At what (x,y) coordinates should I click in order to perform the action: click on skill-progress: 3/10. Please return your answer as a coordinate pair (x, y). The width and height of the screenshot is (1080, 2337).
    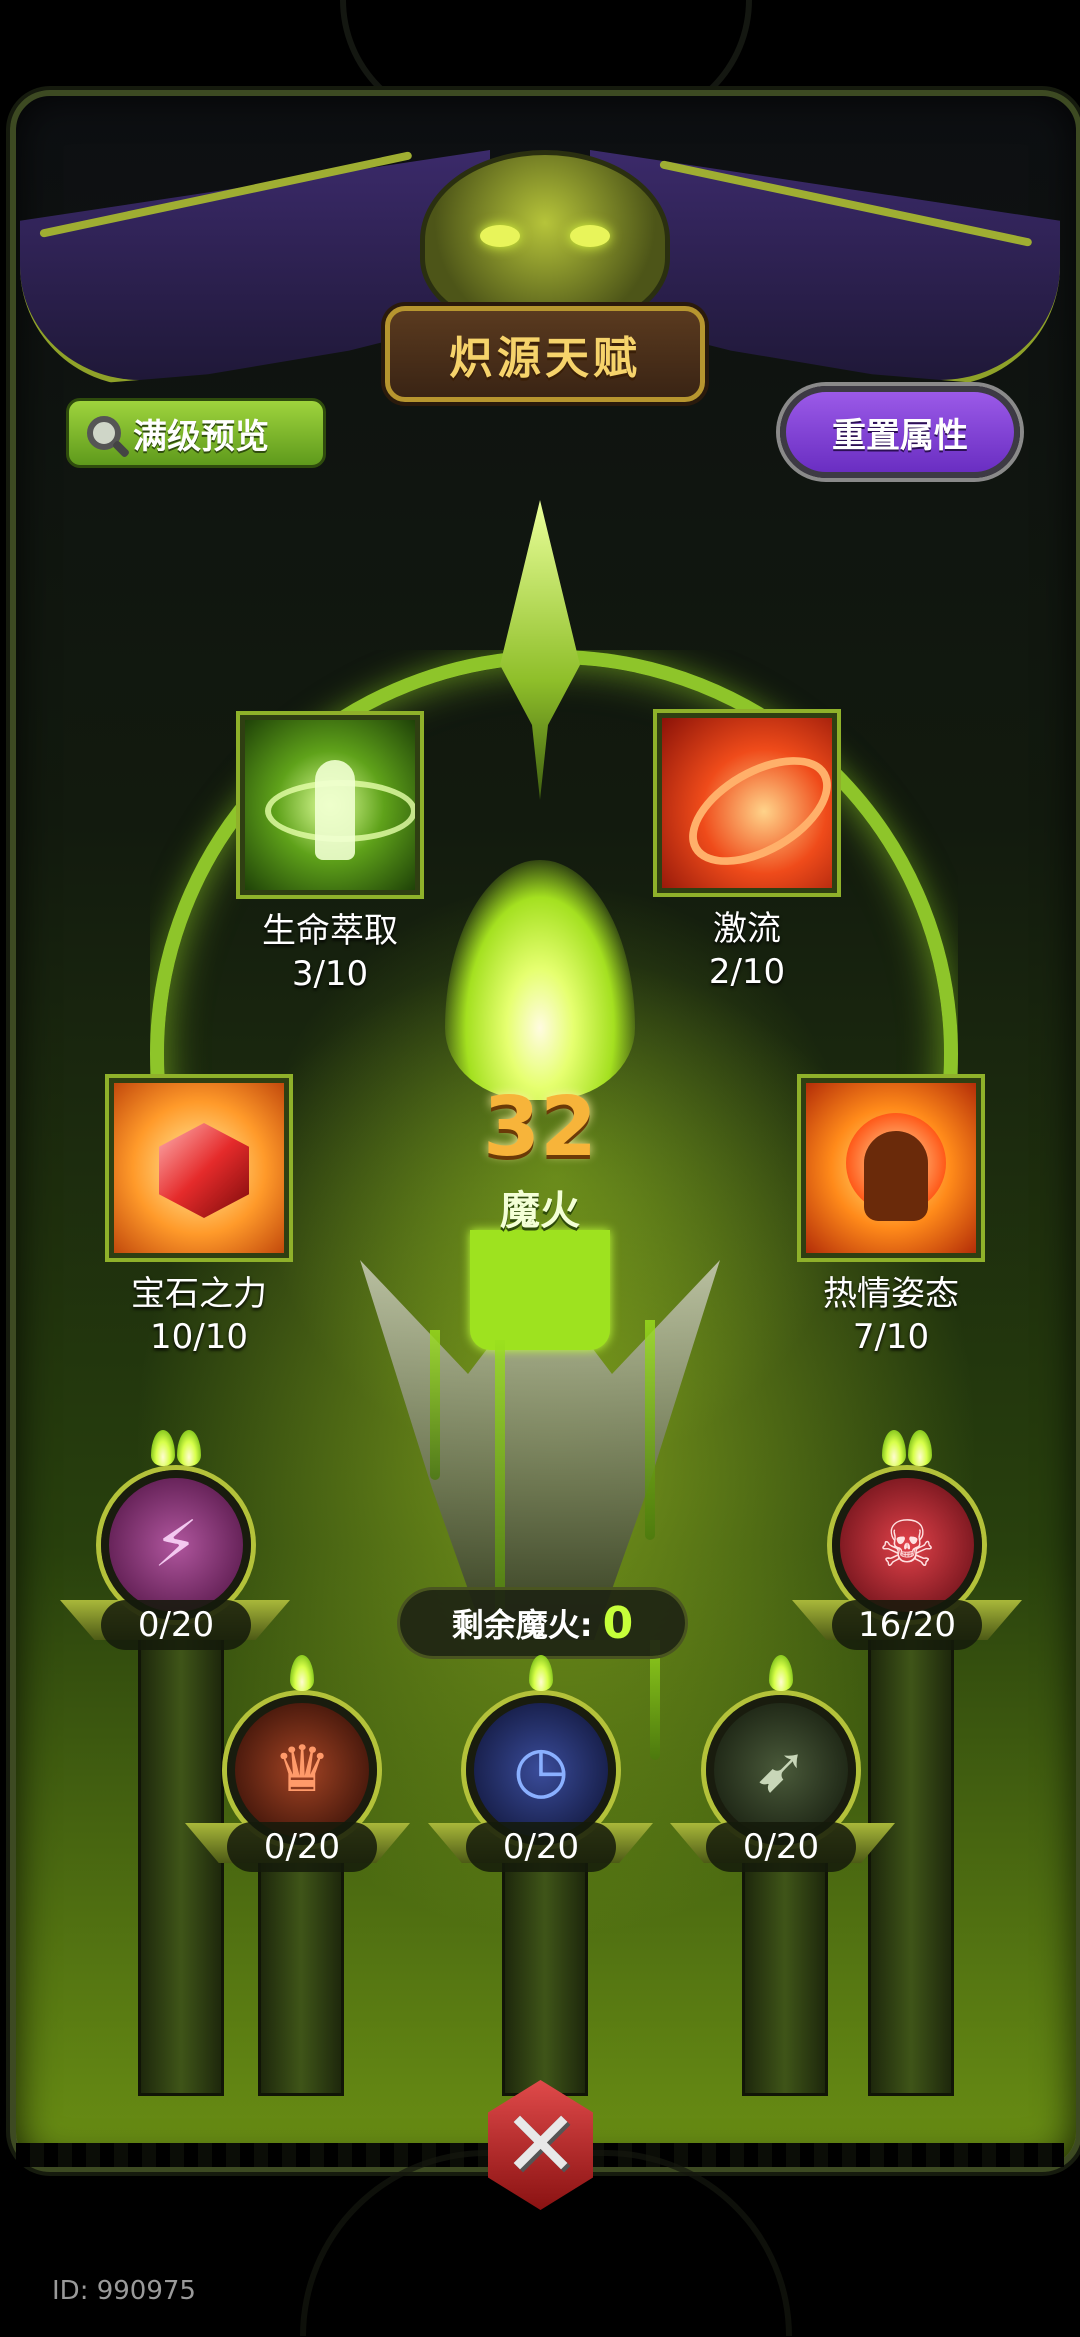
    Looking at the image, I should click on (330, 974).